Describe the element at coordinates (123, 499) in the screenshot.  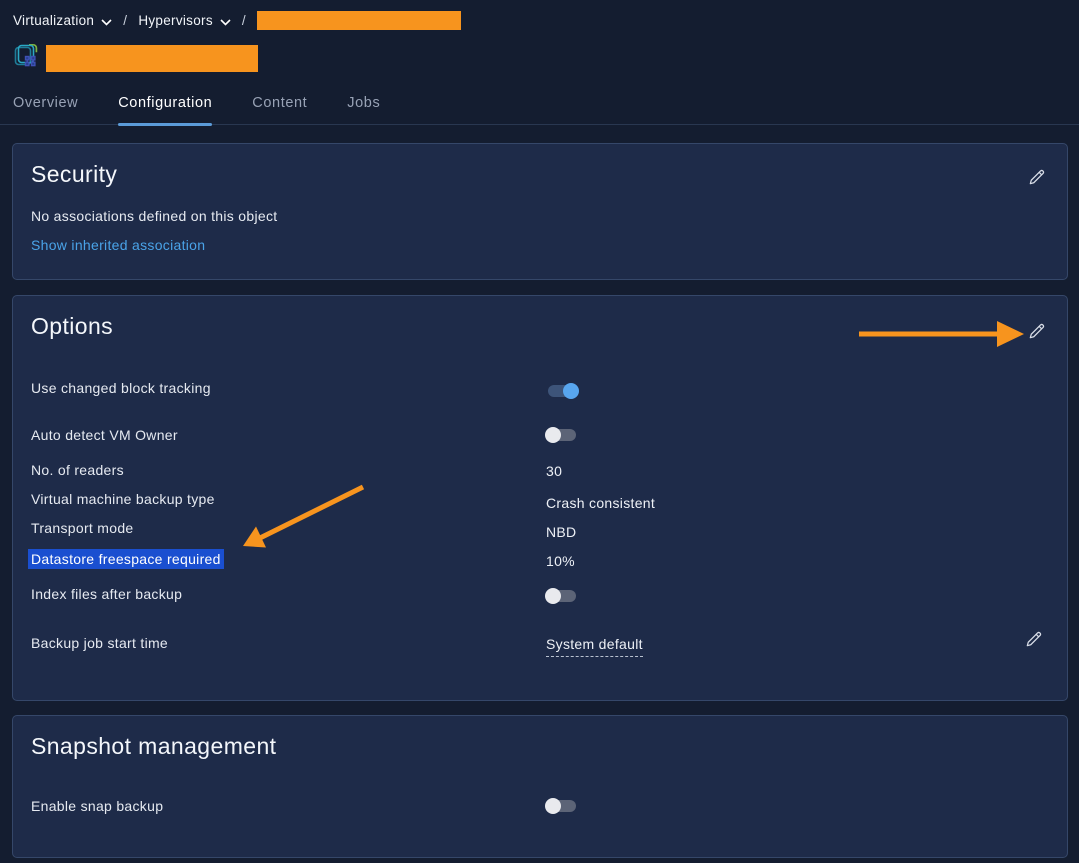
I see `option-label-vm-backup-type: Virtual machine backup type` at that location.